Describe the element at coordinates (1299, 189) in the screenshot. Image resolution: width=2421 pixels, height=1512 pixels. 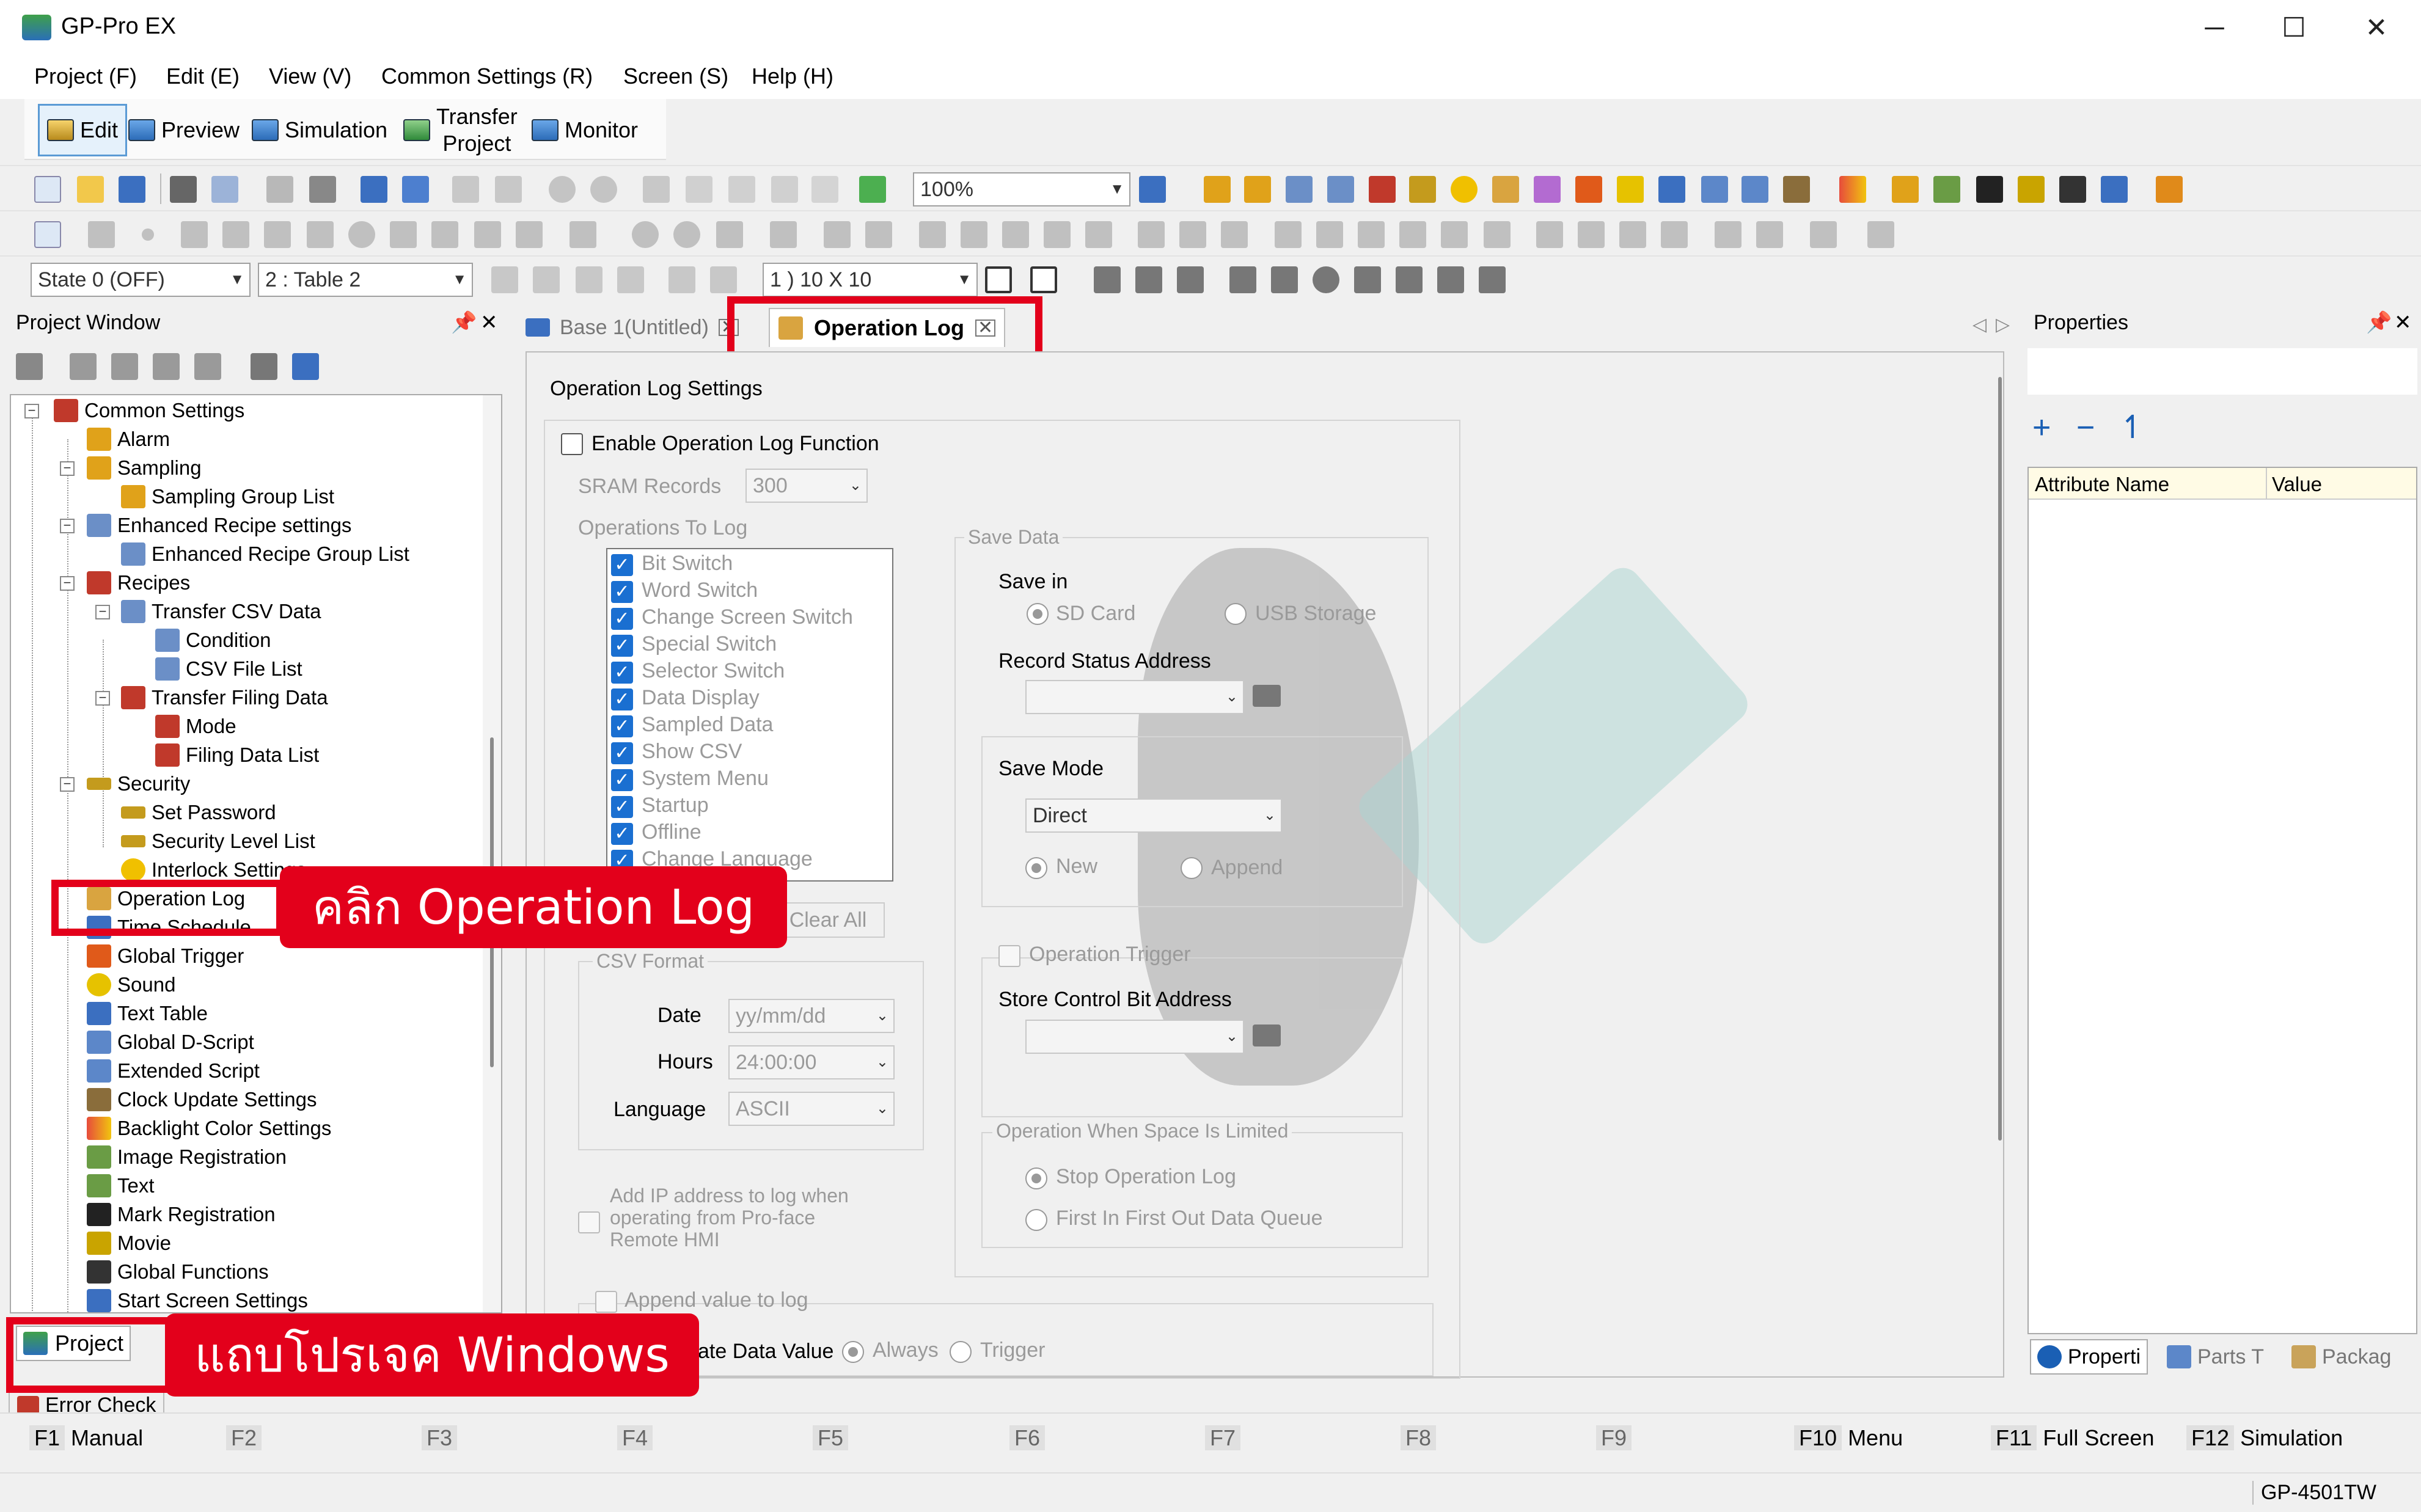
I see `recipe-tool-icon` at that location.